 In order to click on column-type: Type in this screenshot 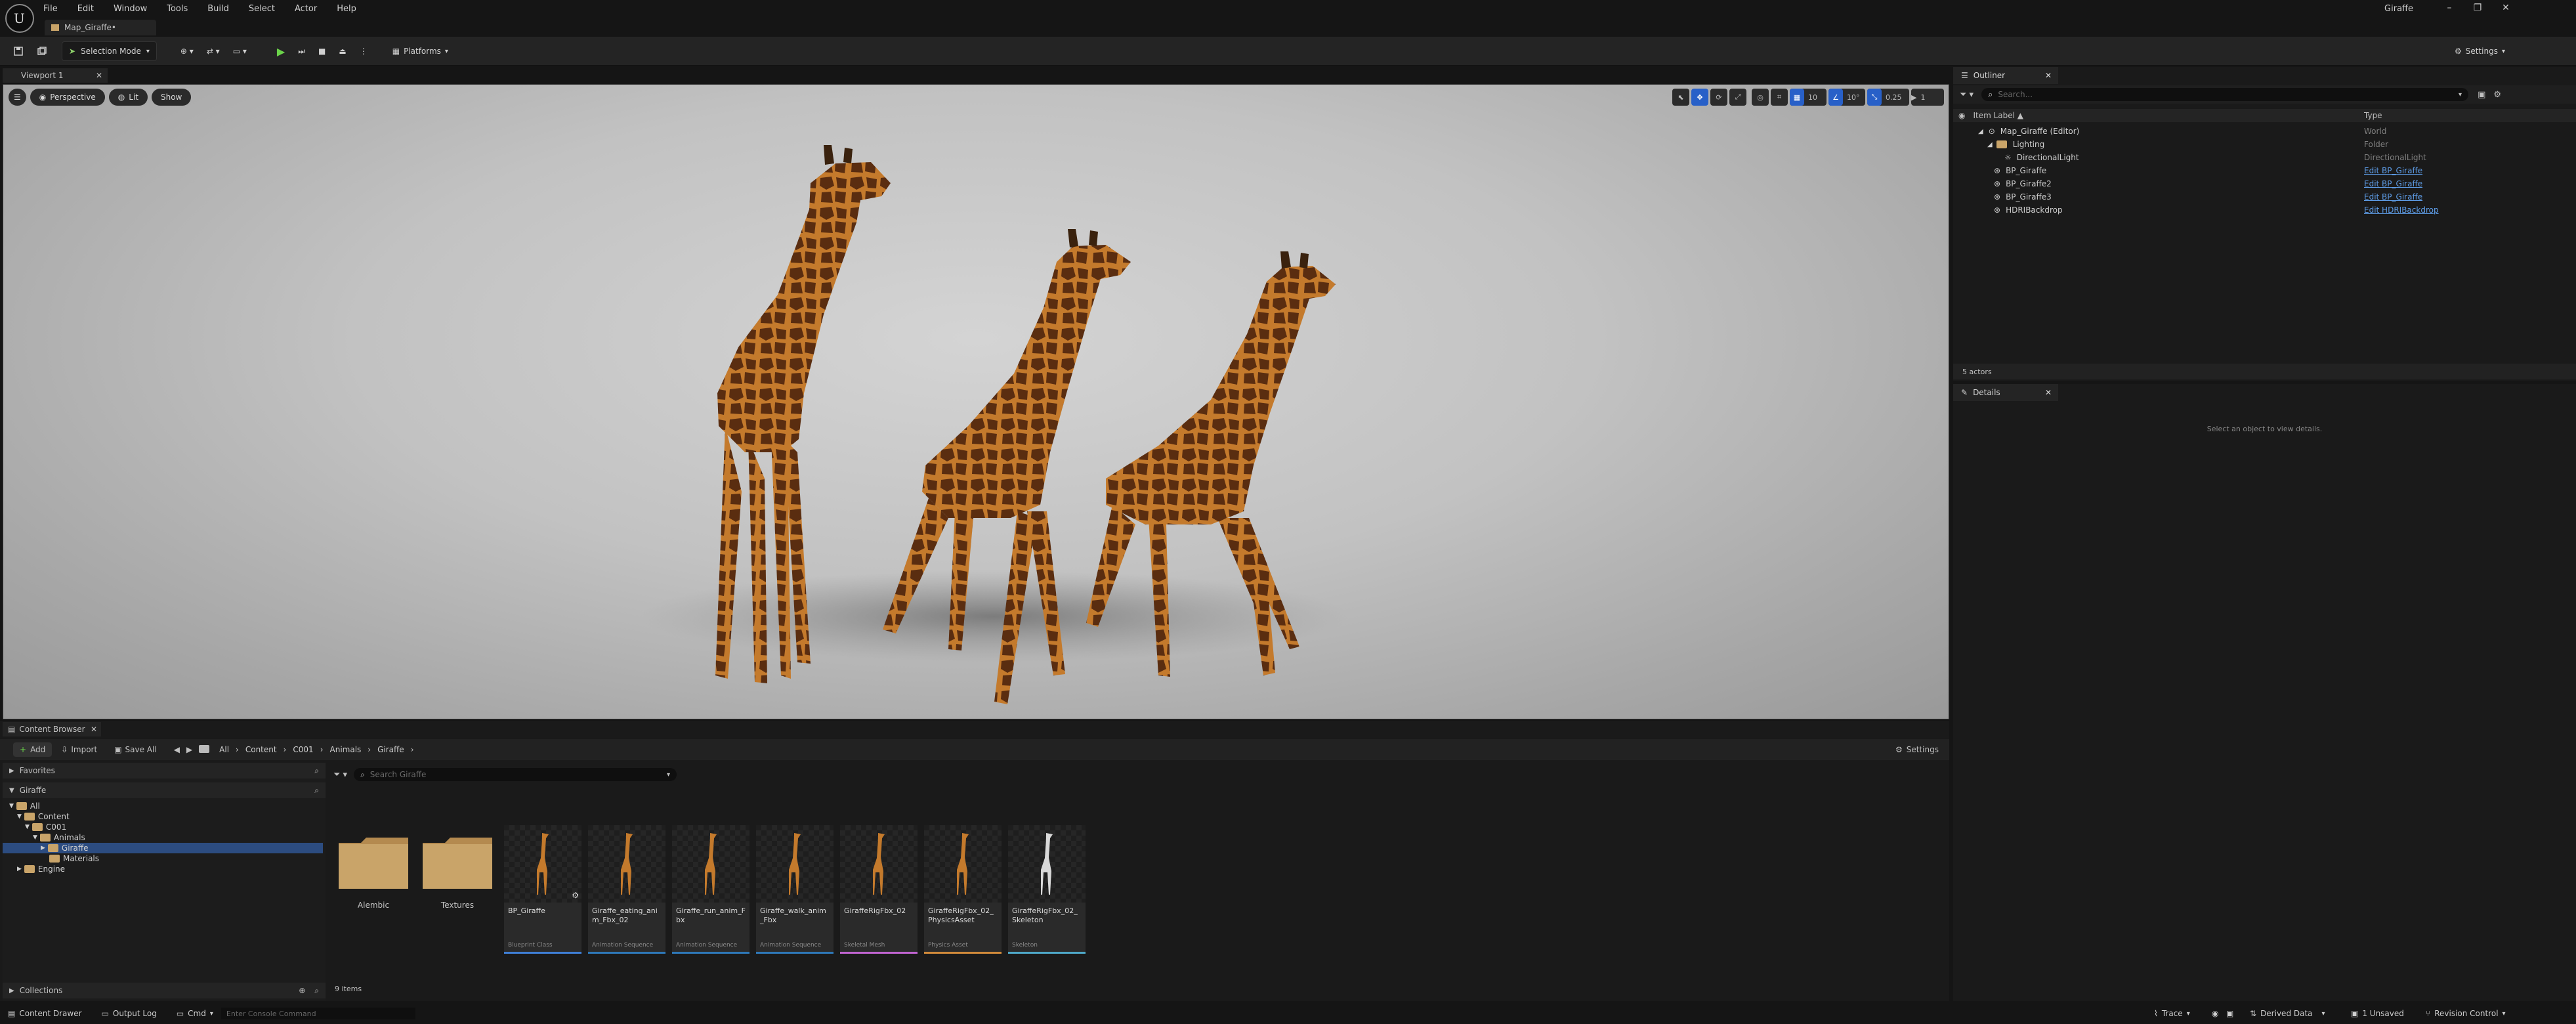, I will do `click(2373, 115)`.